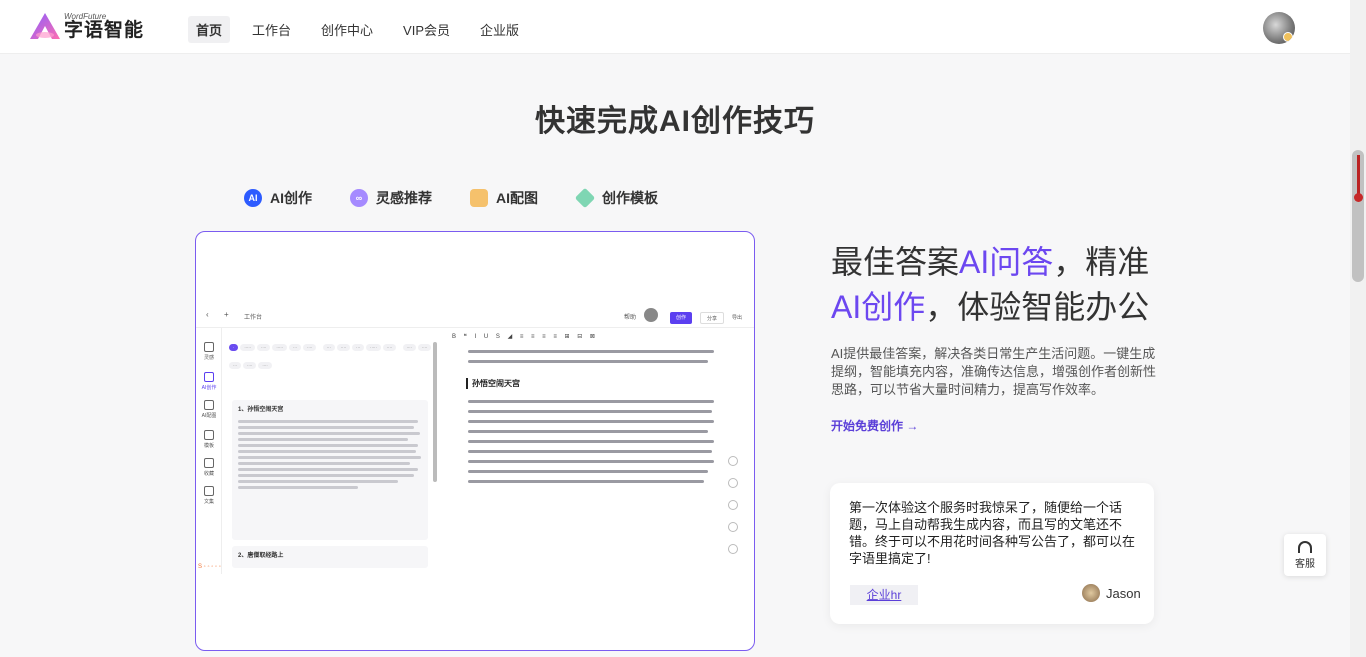 The width and height of the screenshot is (1366, 657). What do you see at coordinates (208, 446) in the screenshot?
I see `app-sidebar-label: 模板` at bounding box center [208, 446].